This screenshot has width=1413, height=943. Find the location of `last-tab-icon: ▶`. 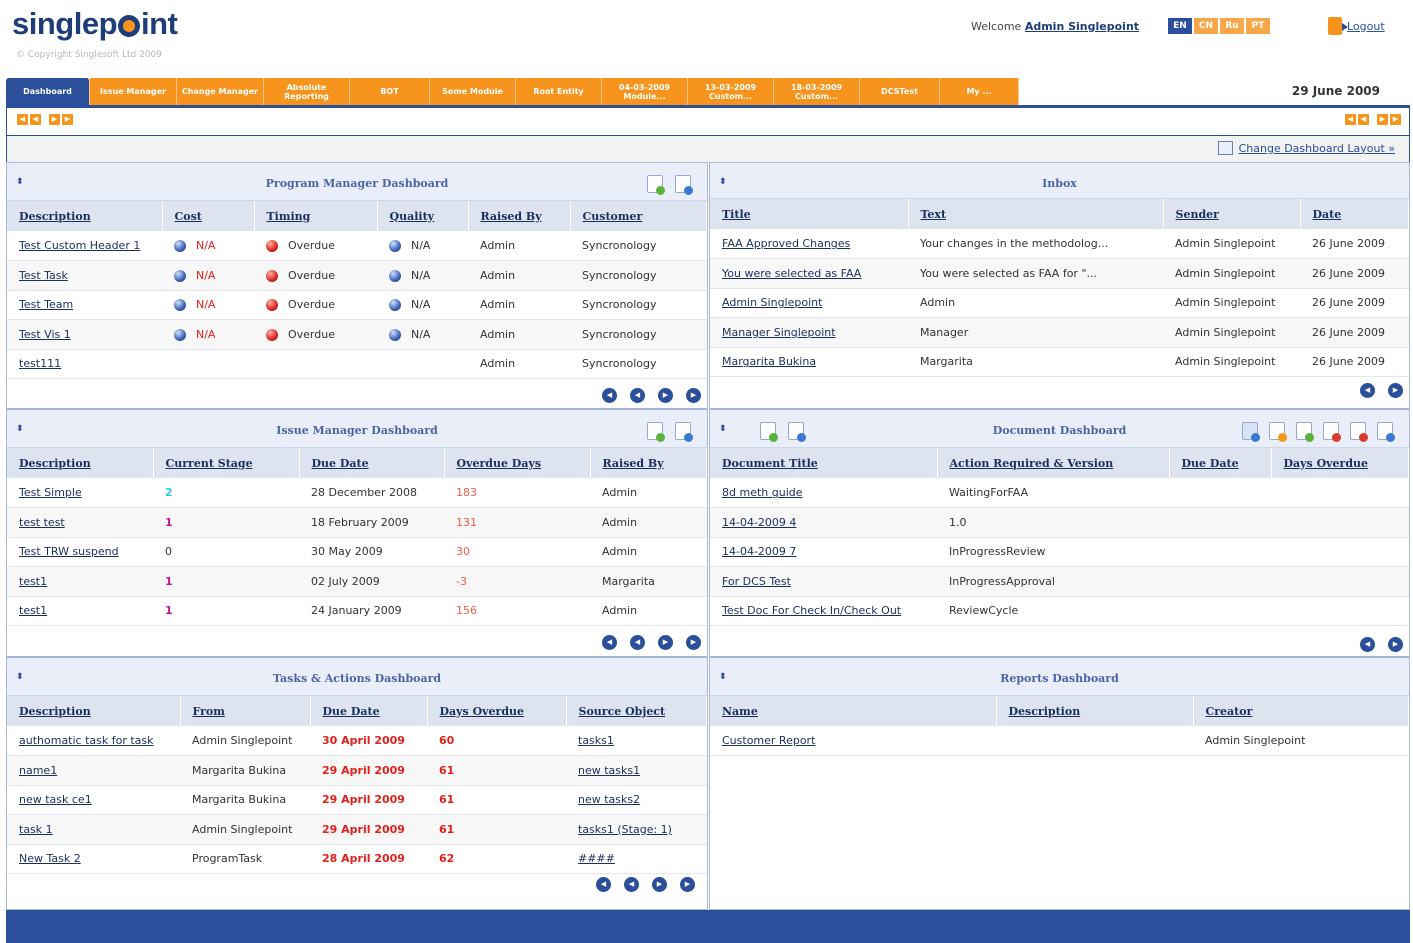

last-tab-icon: ▶ is located at coordinates (67, 119).